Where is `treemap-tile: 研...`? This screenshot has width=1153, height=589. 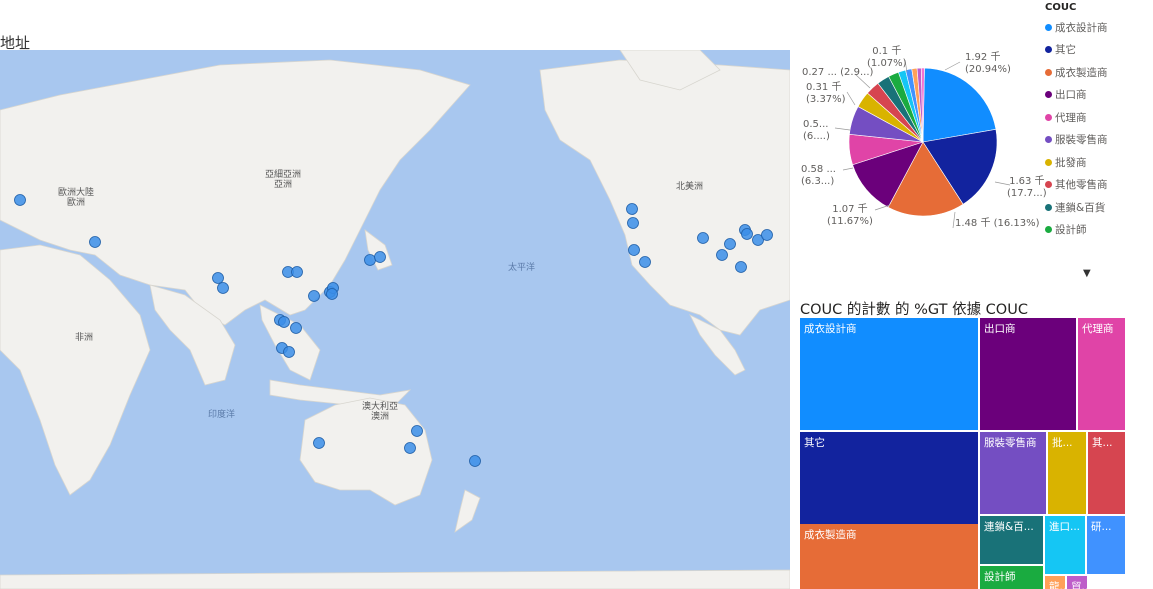 treemap-tile: 研... is located at coordinates (1107, 546).